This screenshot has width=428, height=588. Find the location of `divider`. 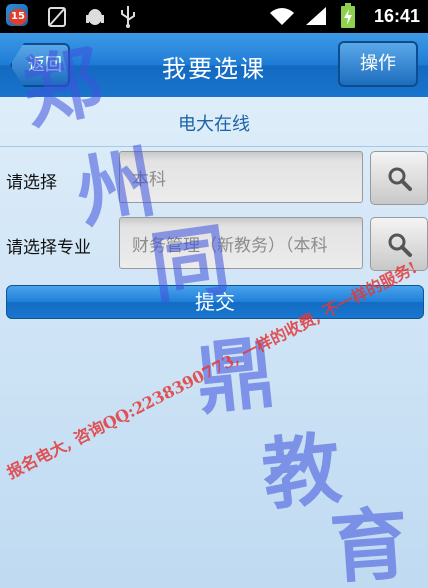

divider is located at coordinates (214, 146).